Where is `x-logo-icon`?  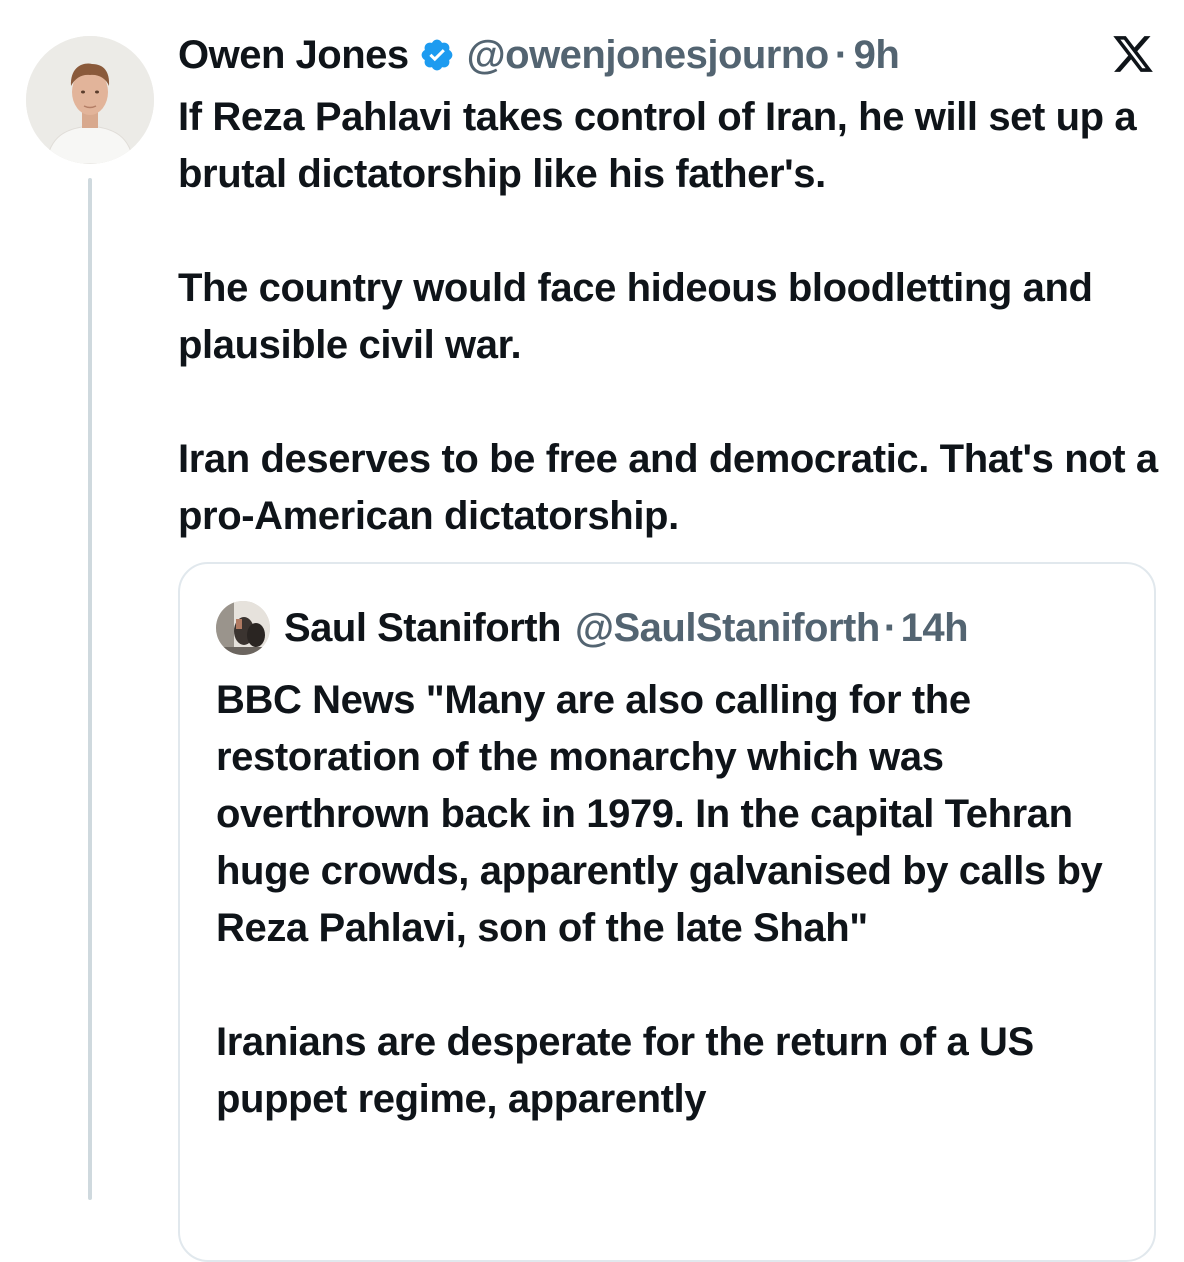 x-logo-icon is located at coordinates (1133, 54).